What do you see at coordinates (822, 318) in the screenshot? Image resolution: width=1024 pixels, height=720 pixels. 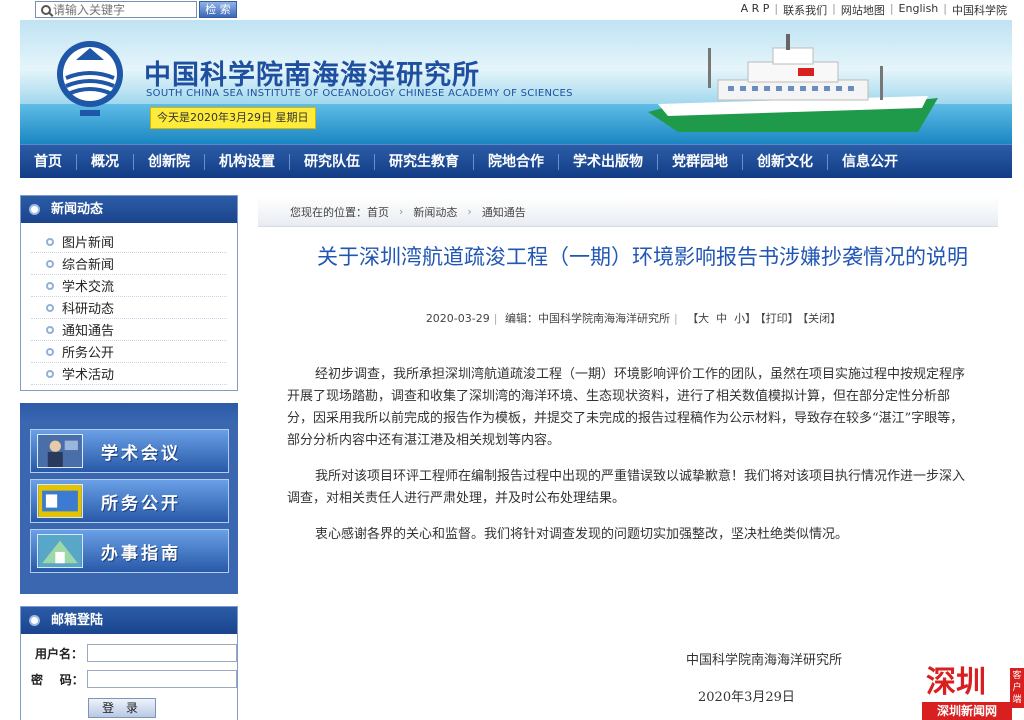 I see `close-button: 【关闭】` at bounding box center [822, 318].